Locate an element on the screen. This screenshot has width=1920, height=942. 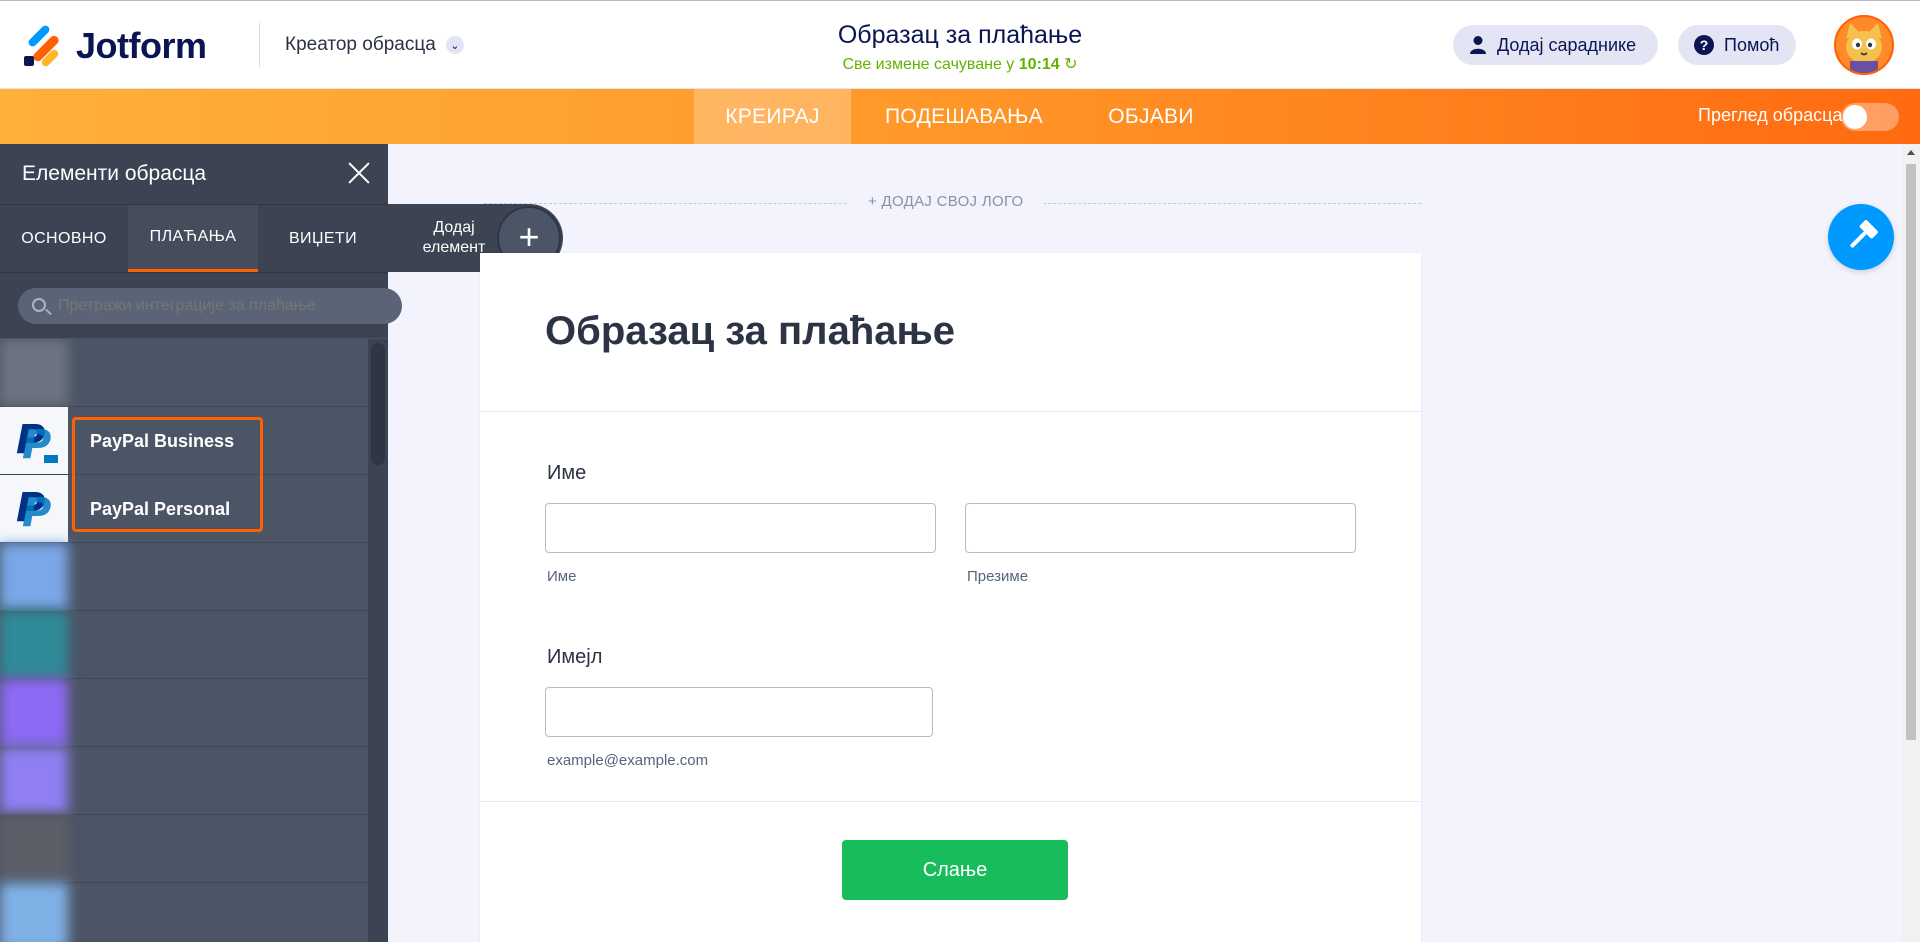
first-name-input is located at coordinates (740, 528).